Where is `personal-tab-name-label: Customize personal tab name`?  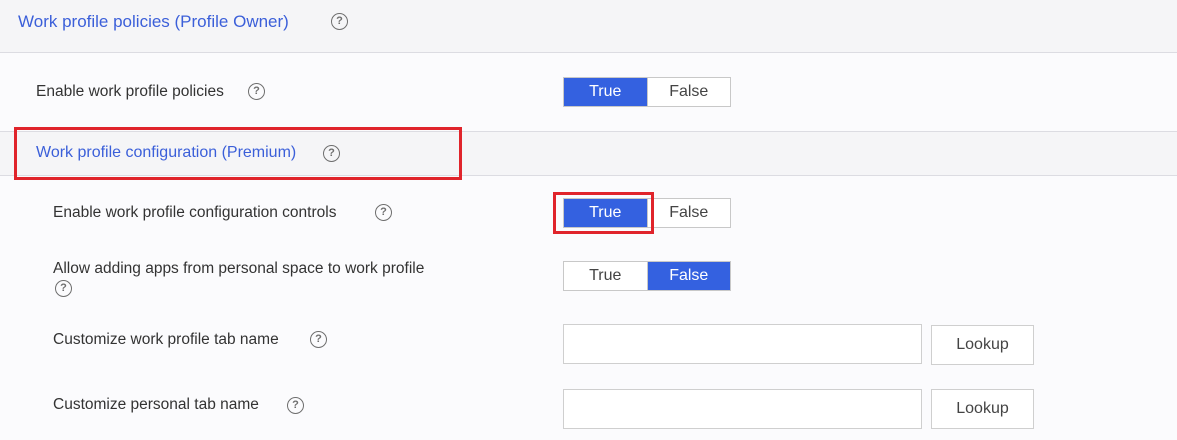
personal-tab-name-label: Customize personal tab name is located at coordinates (156, 404).